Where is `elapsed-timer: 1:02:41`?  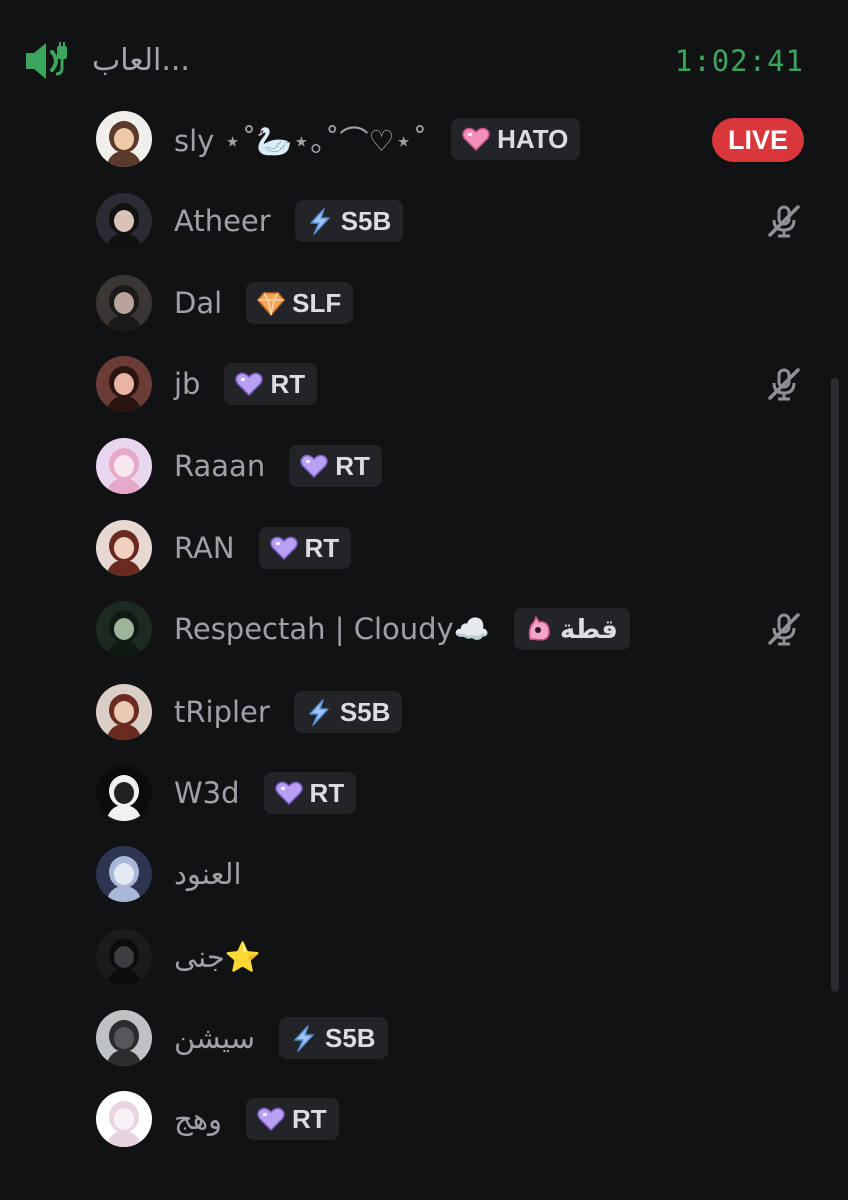
elapsed-timer: 1:02:41 is located at coordinates (739, 61).